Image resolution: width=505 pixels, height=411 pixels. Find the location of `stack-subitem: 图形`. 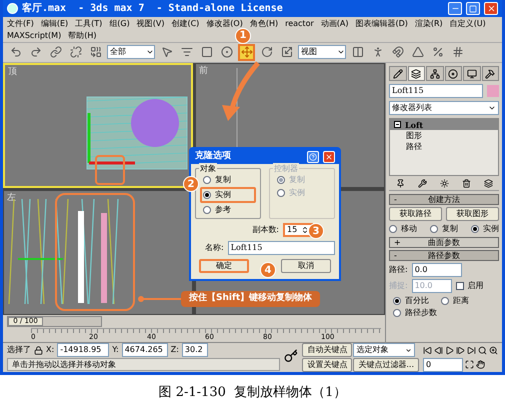

stack-subitem: 图形 is located at coordinates (444, 135).